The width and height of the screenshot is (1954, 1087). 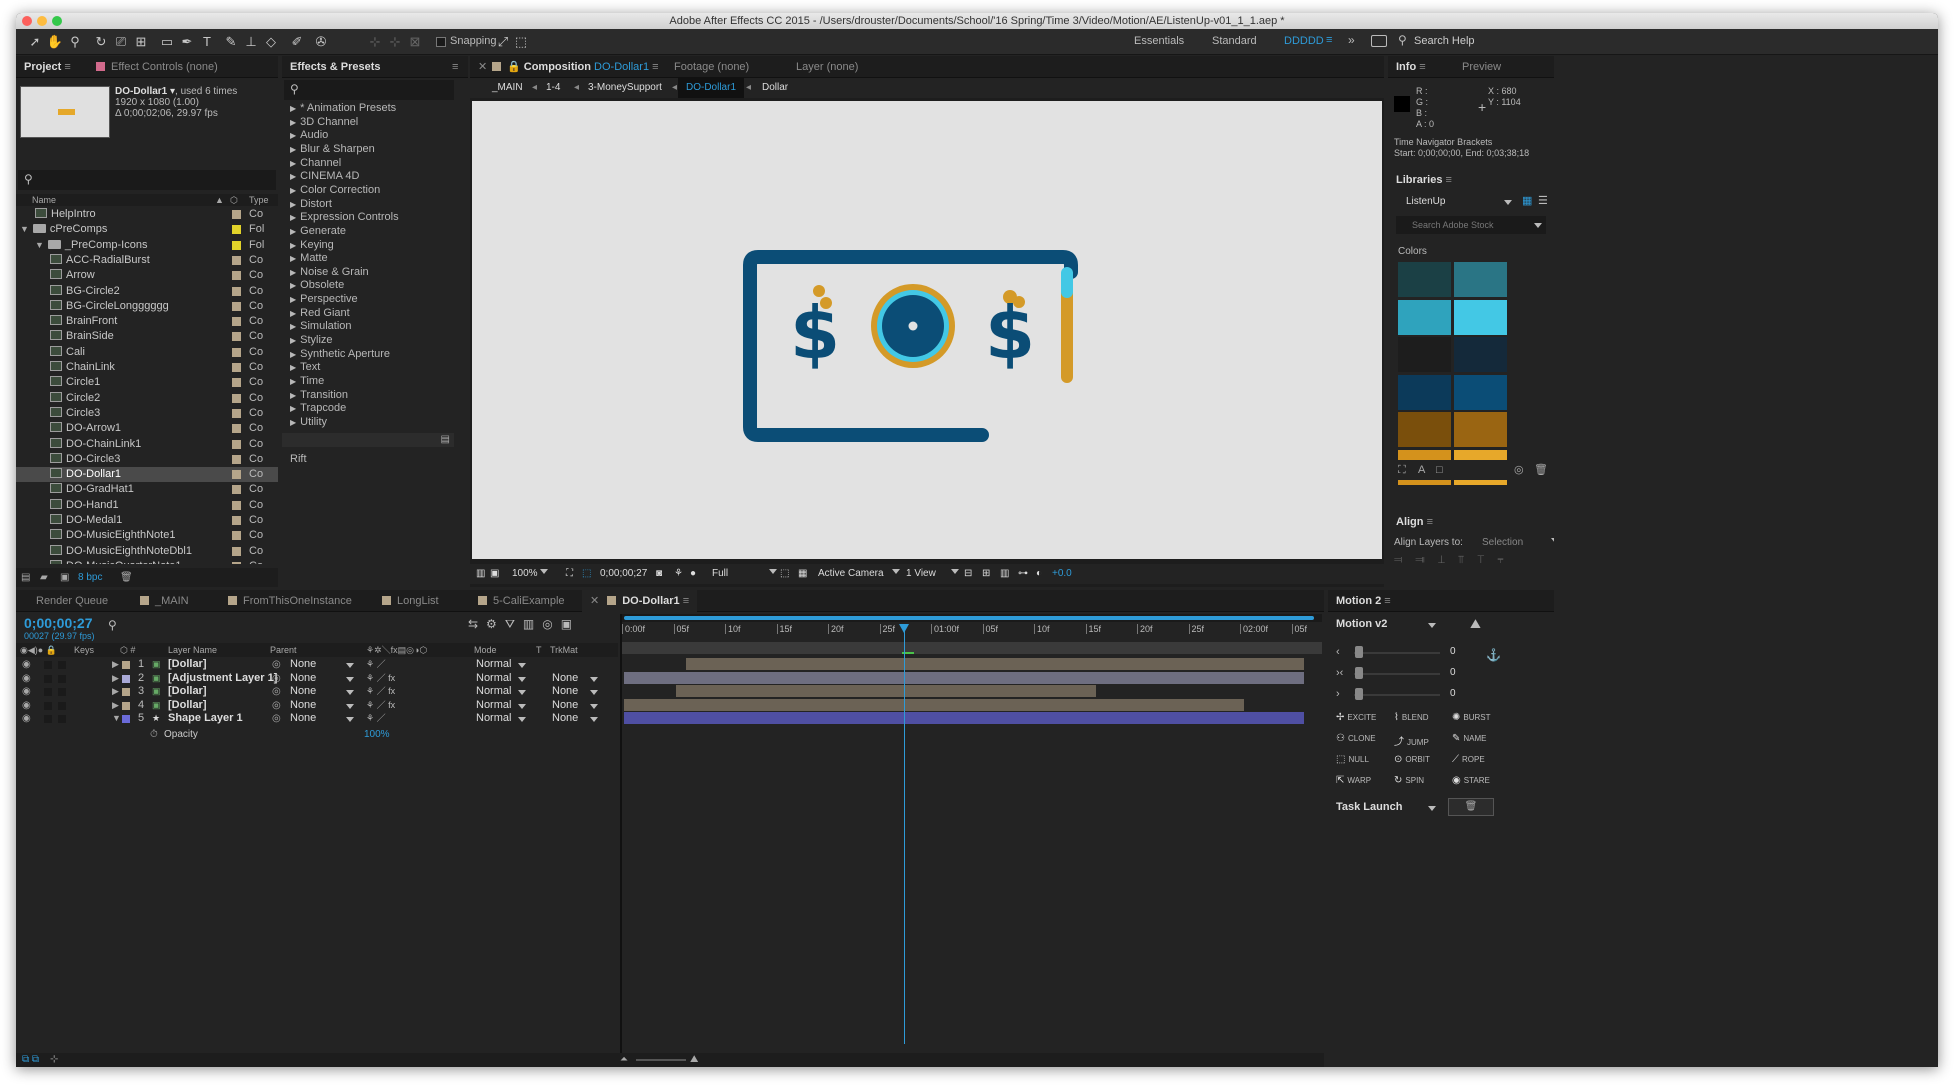 What do you see at coordinates (344, 217) in the screenshot?
I see `effect-category: ▶ Expression Controls` at bounding box center [344, 217].